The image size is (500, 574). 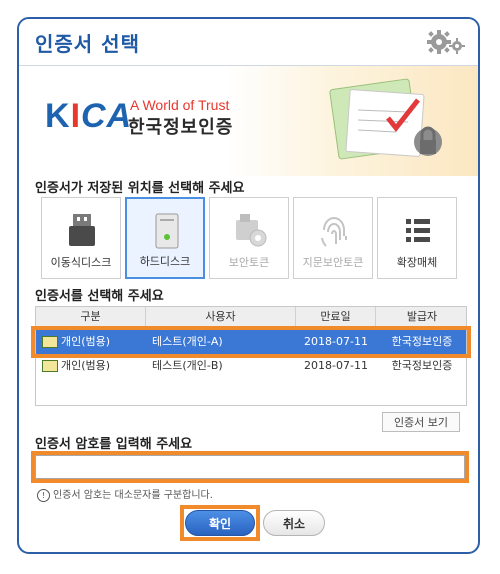 What do you see at coordinates (421, 422) in the screenshot?
I see `view-certificate-button: 인증서 보기` at bounding box center [421, 422].